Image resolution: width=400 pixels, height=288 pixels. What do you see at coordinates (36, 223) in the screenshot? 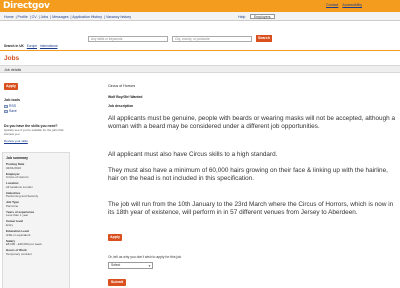
I see `summary-item: Career level Entry` at bounding box center [36, 223].